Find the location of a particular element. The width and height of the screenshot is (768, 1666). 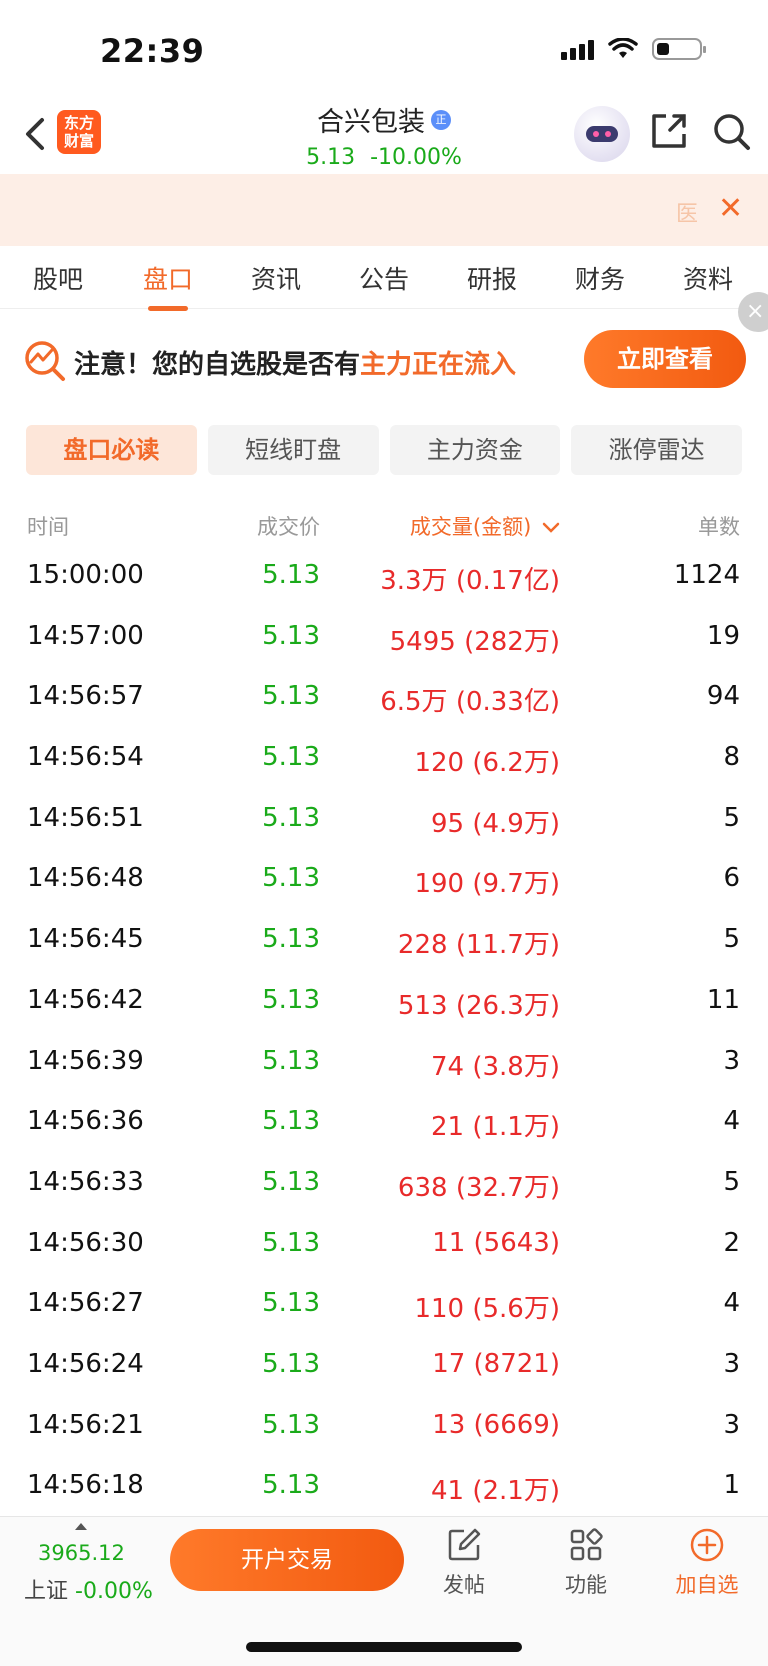

table-row: 14:56:18 5.13 41 (2.1万) 1 is located at coordinates (384, 1488).